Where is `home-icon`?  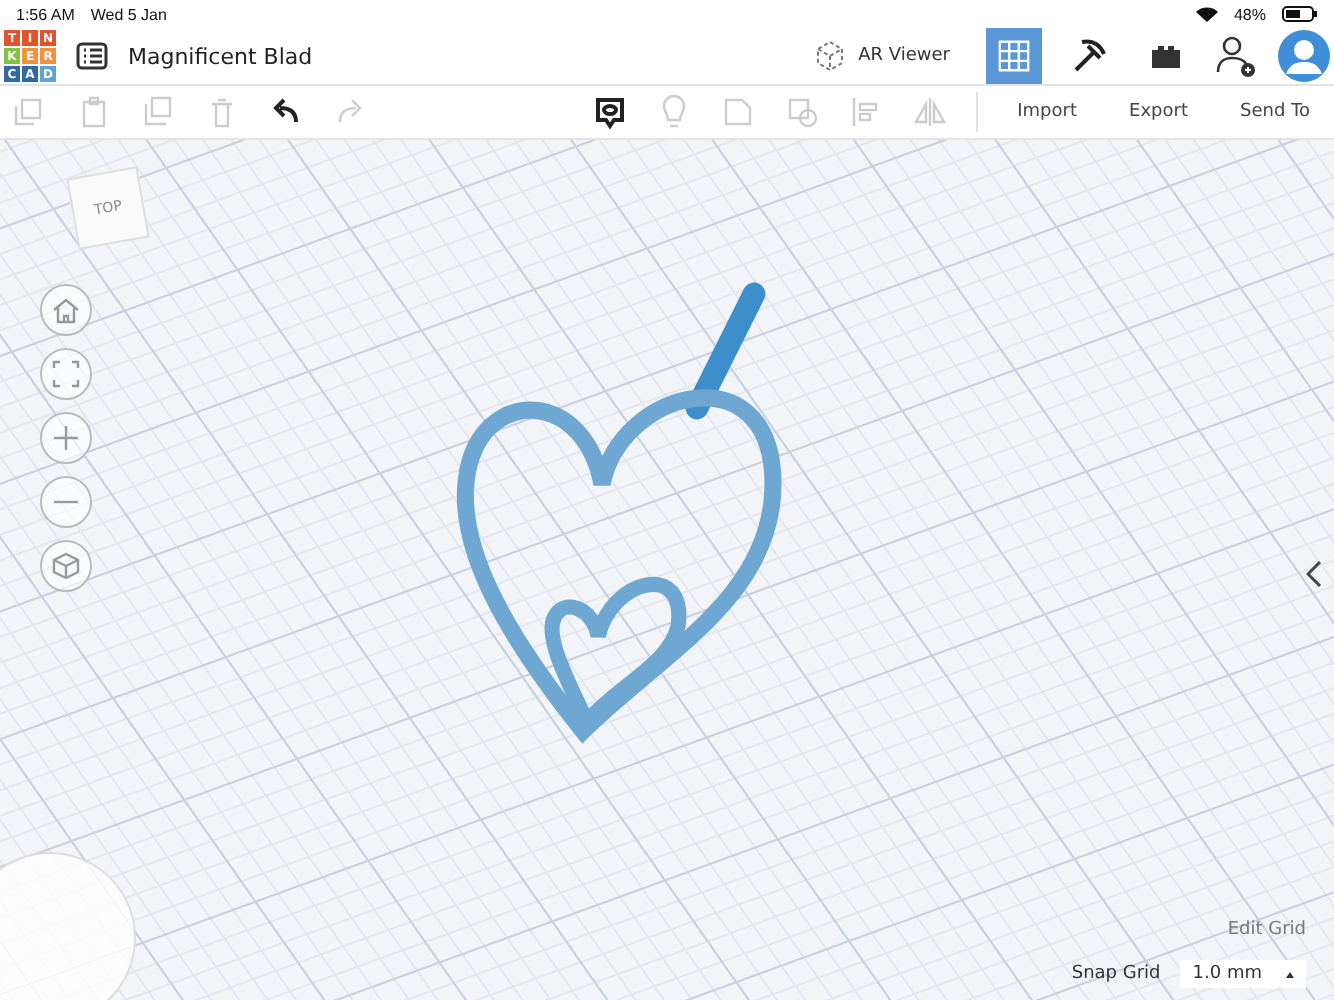 home-icon is located at coordinates (66, 310).